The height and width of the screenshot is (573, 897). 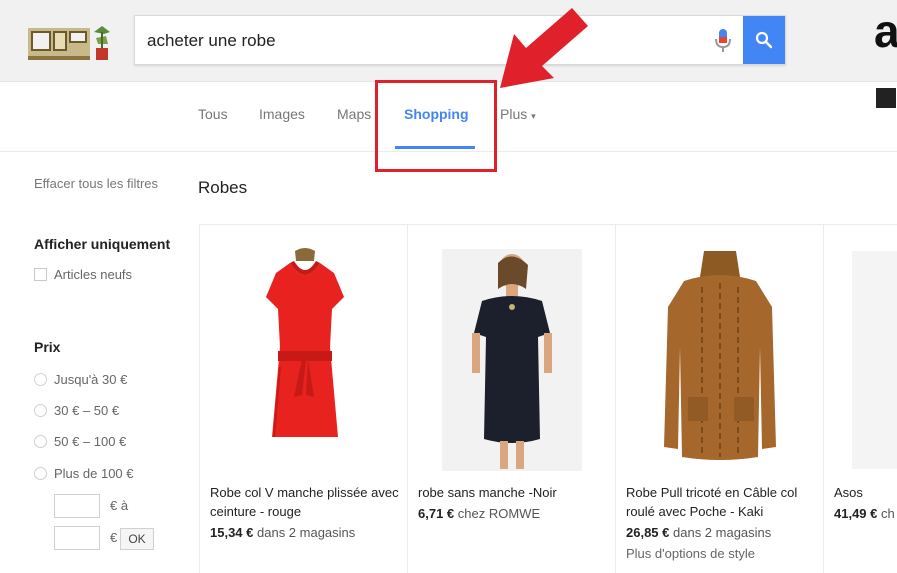 I want to click on price-value: 15,34 €, so click(x=232, y=532).